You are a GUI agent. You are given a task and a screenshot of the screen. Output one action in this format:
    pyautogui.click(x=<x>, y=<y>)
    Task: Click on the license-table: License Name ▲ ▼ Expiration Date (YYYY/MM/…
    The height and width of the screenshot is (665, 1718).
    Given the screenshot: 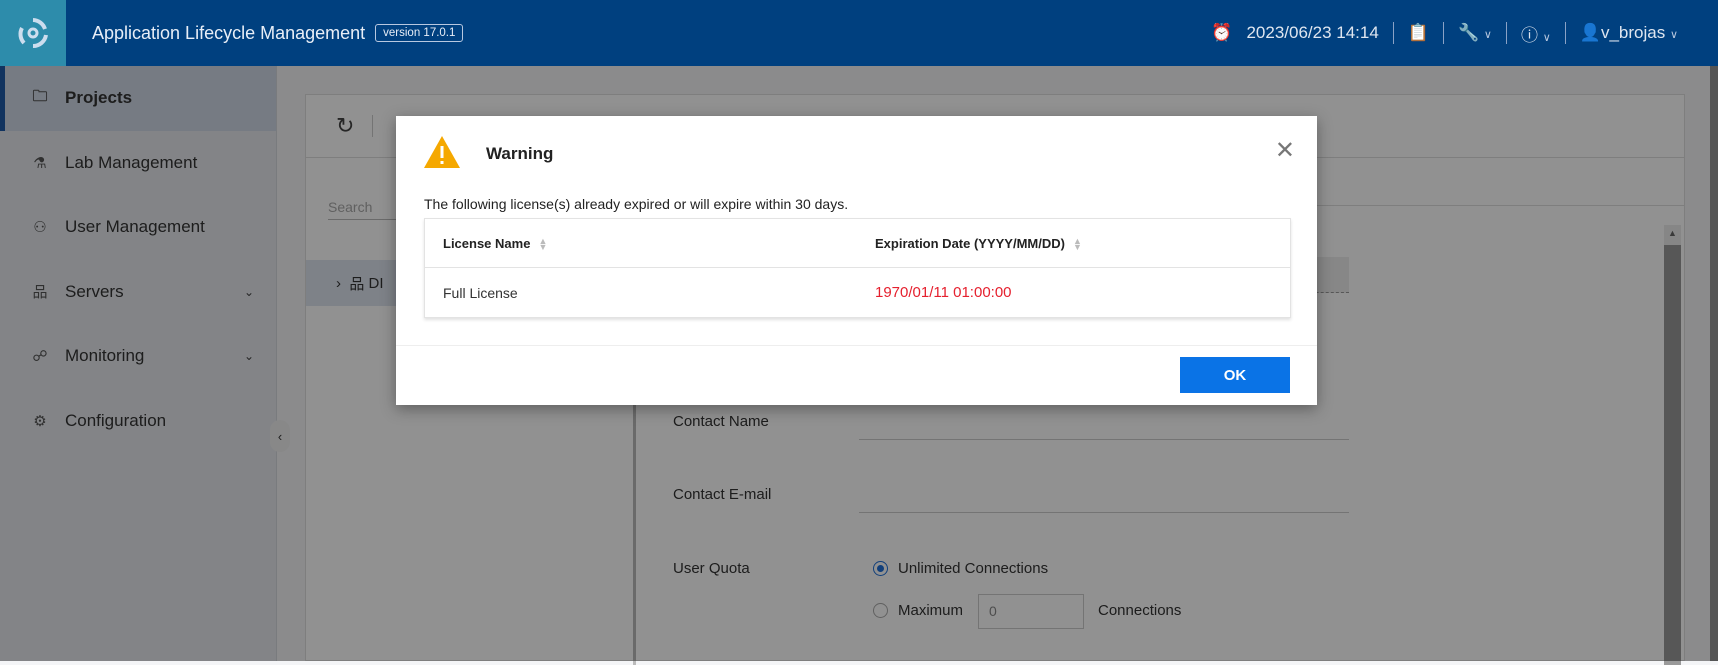 What is the action you would take?
    pyautogui.click(x=857, y=268)
    